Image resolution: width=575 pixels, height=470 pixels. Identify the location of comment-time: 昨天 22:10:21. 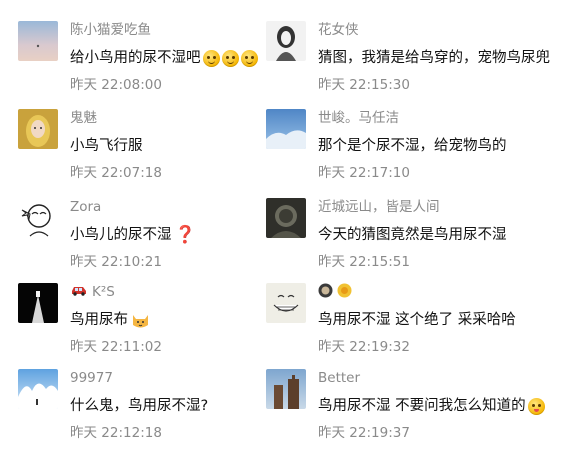
(116, 262).